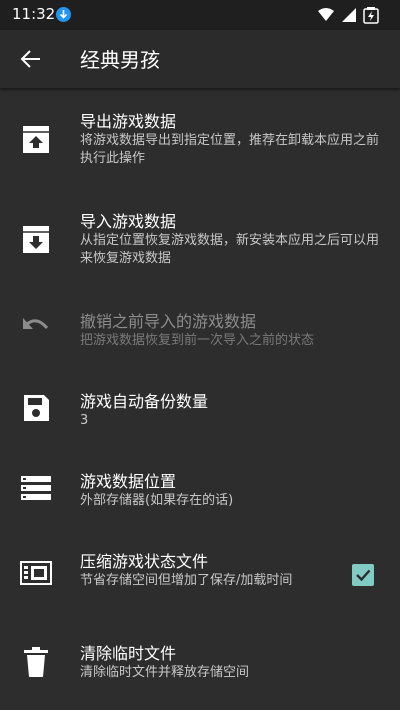  I want to click on download-arrow-icon, so click(63, 14).